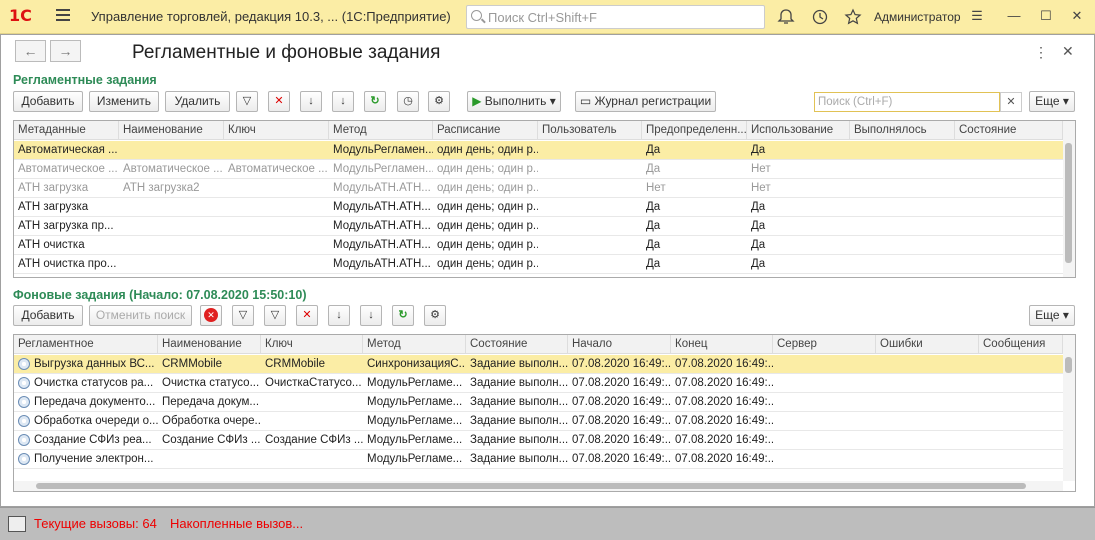 The height and width of the screenshot is (540, 1095). What do you see at coordinates (140, 315) in the screenshot?
I see `cancel-search-button: Отменить поиск` at bounding box center [140, 315].